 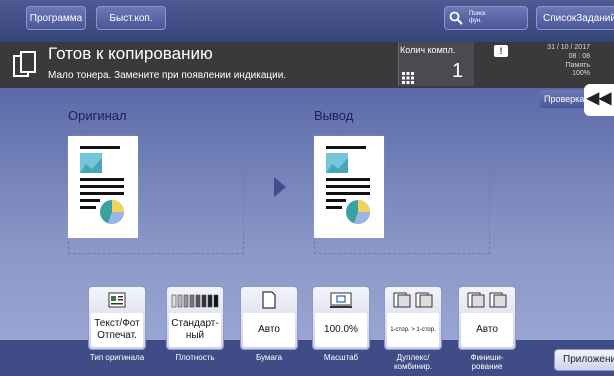 What do you see at coordinates (501, 51) in the screenshot?
I see `warning-icon: !` at bounding box center [501, 51].